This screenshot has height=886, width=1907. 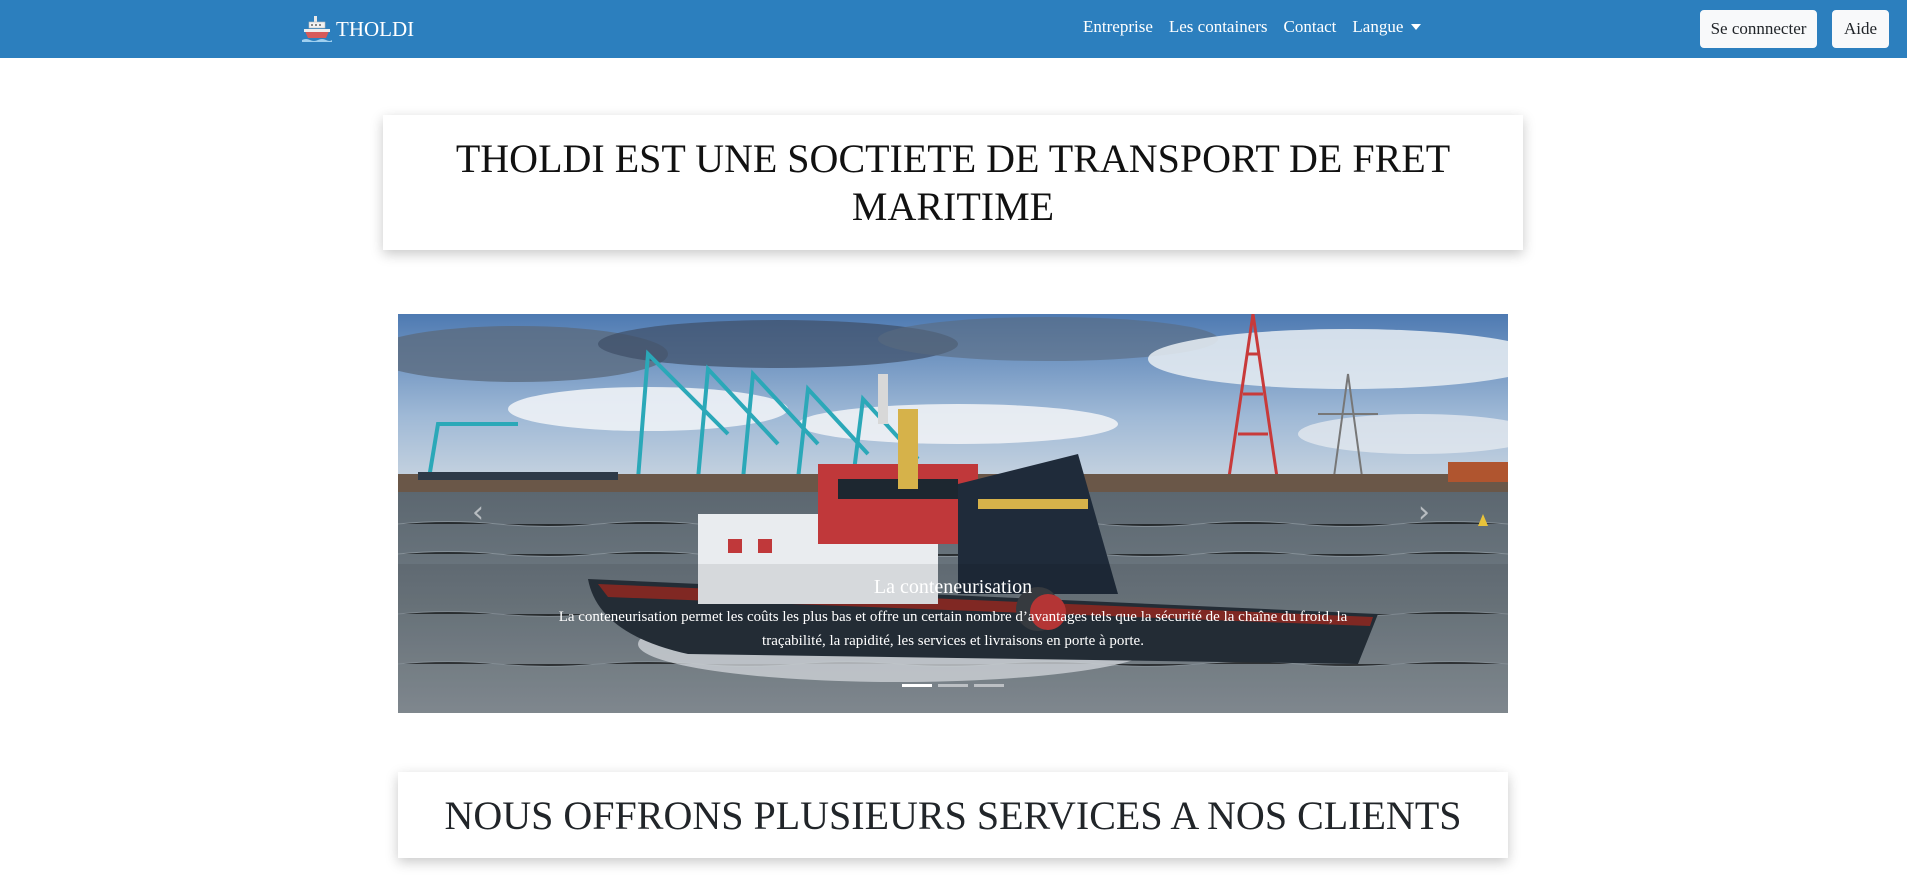 I want to click on language-dropdown-label: Langue, so click(x=1378, y=26).